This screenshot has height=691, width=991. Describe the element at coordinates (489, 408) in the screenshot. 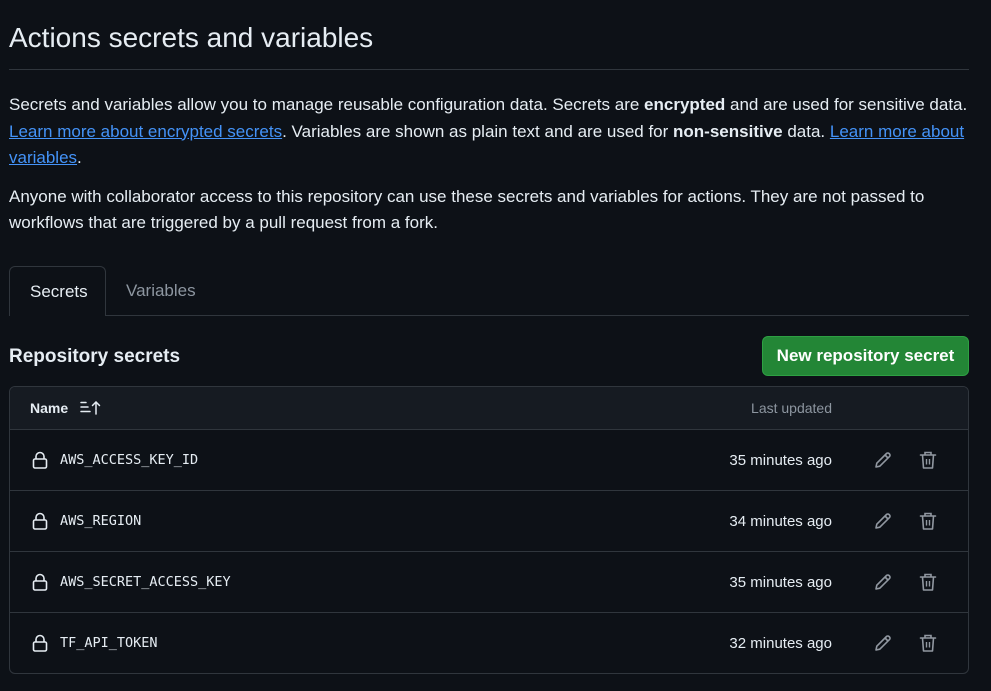

I see `table-header: Name Last updated` at that location.